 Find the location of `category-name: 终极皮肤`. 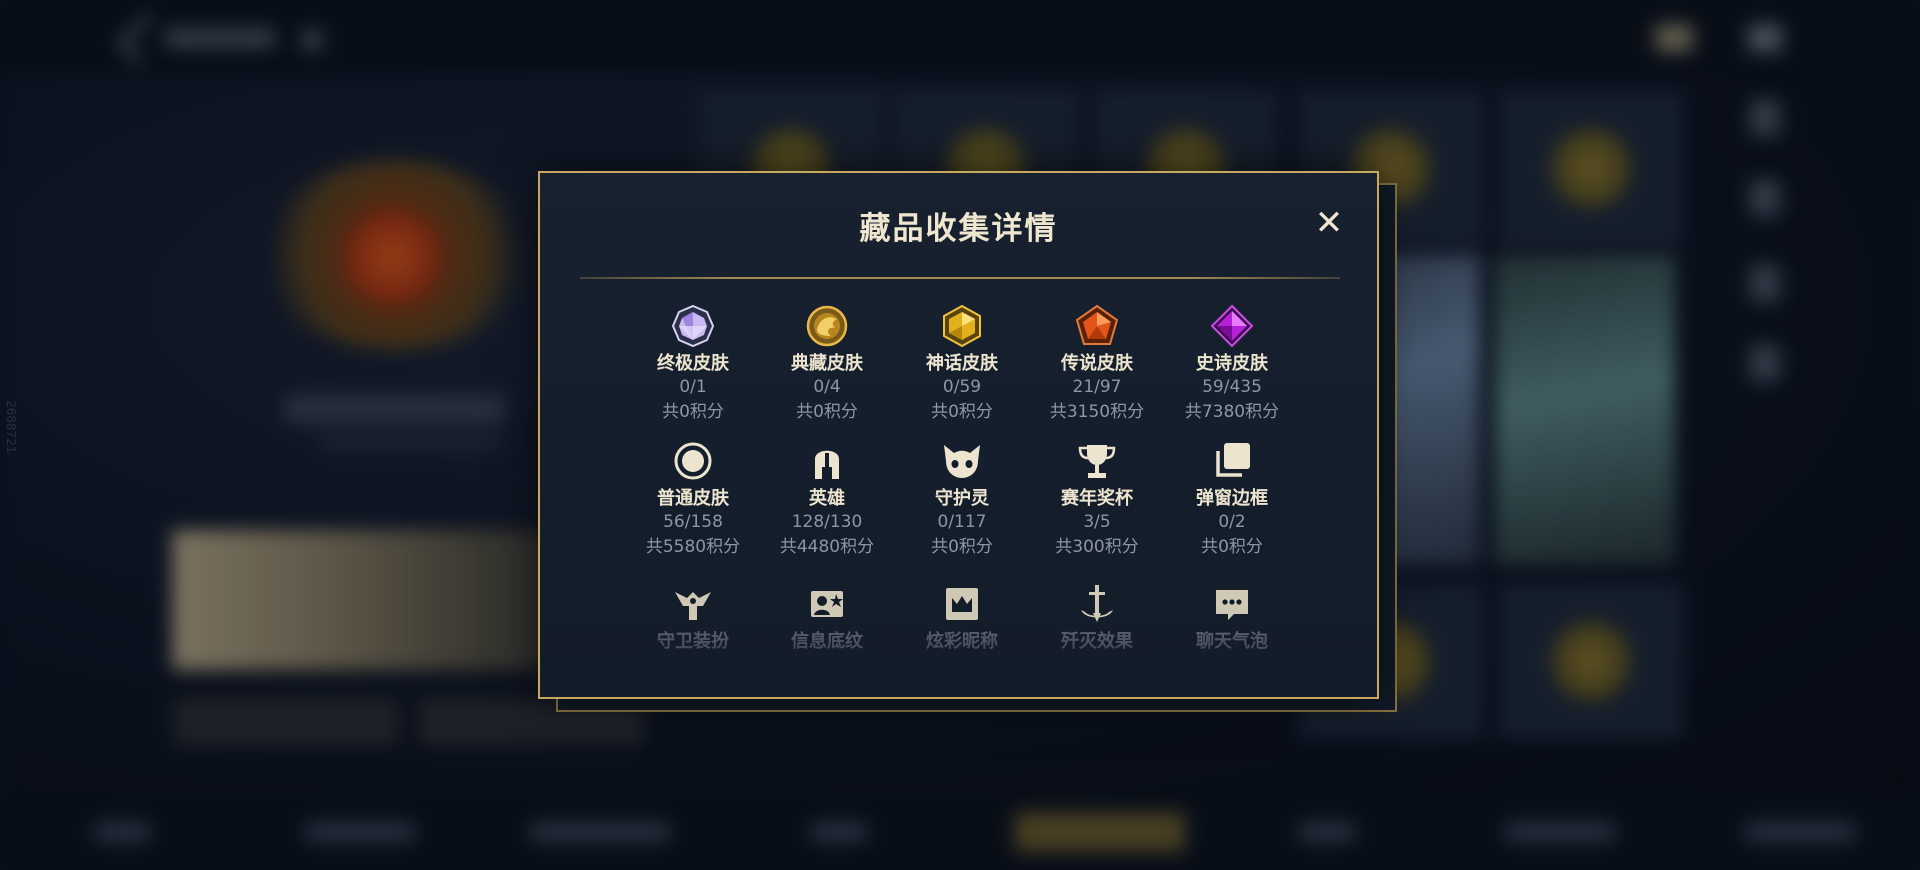

category-name: 终极皮肤 is located at coordinates (693, 363).